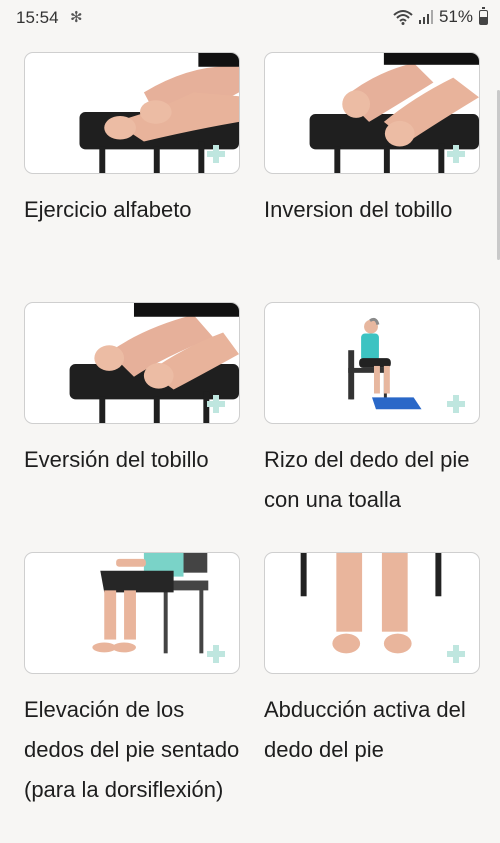 This screenshot has height=843, width=500. I want to click on battery-percent: 51%, so click(455, 16).